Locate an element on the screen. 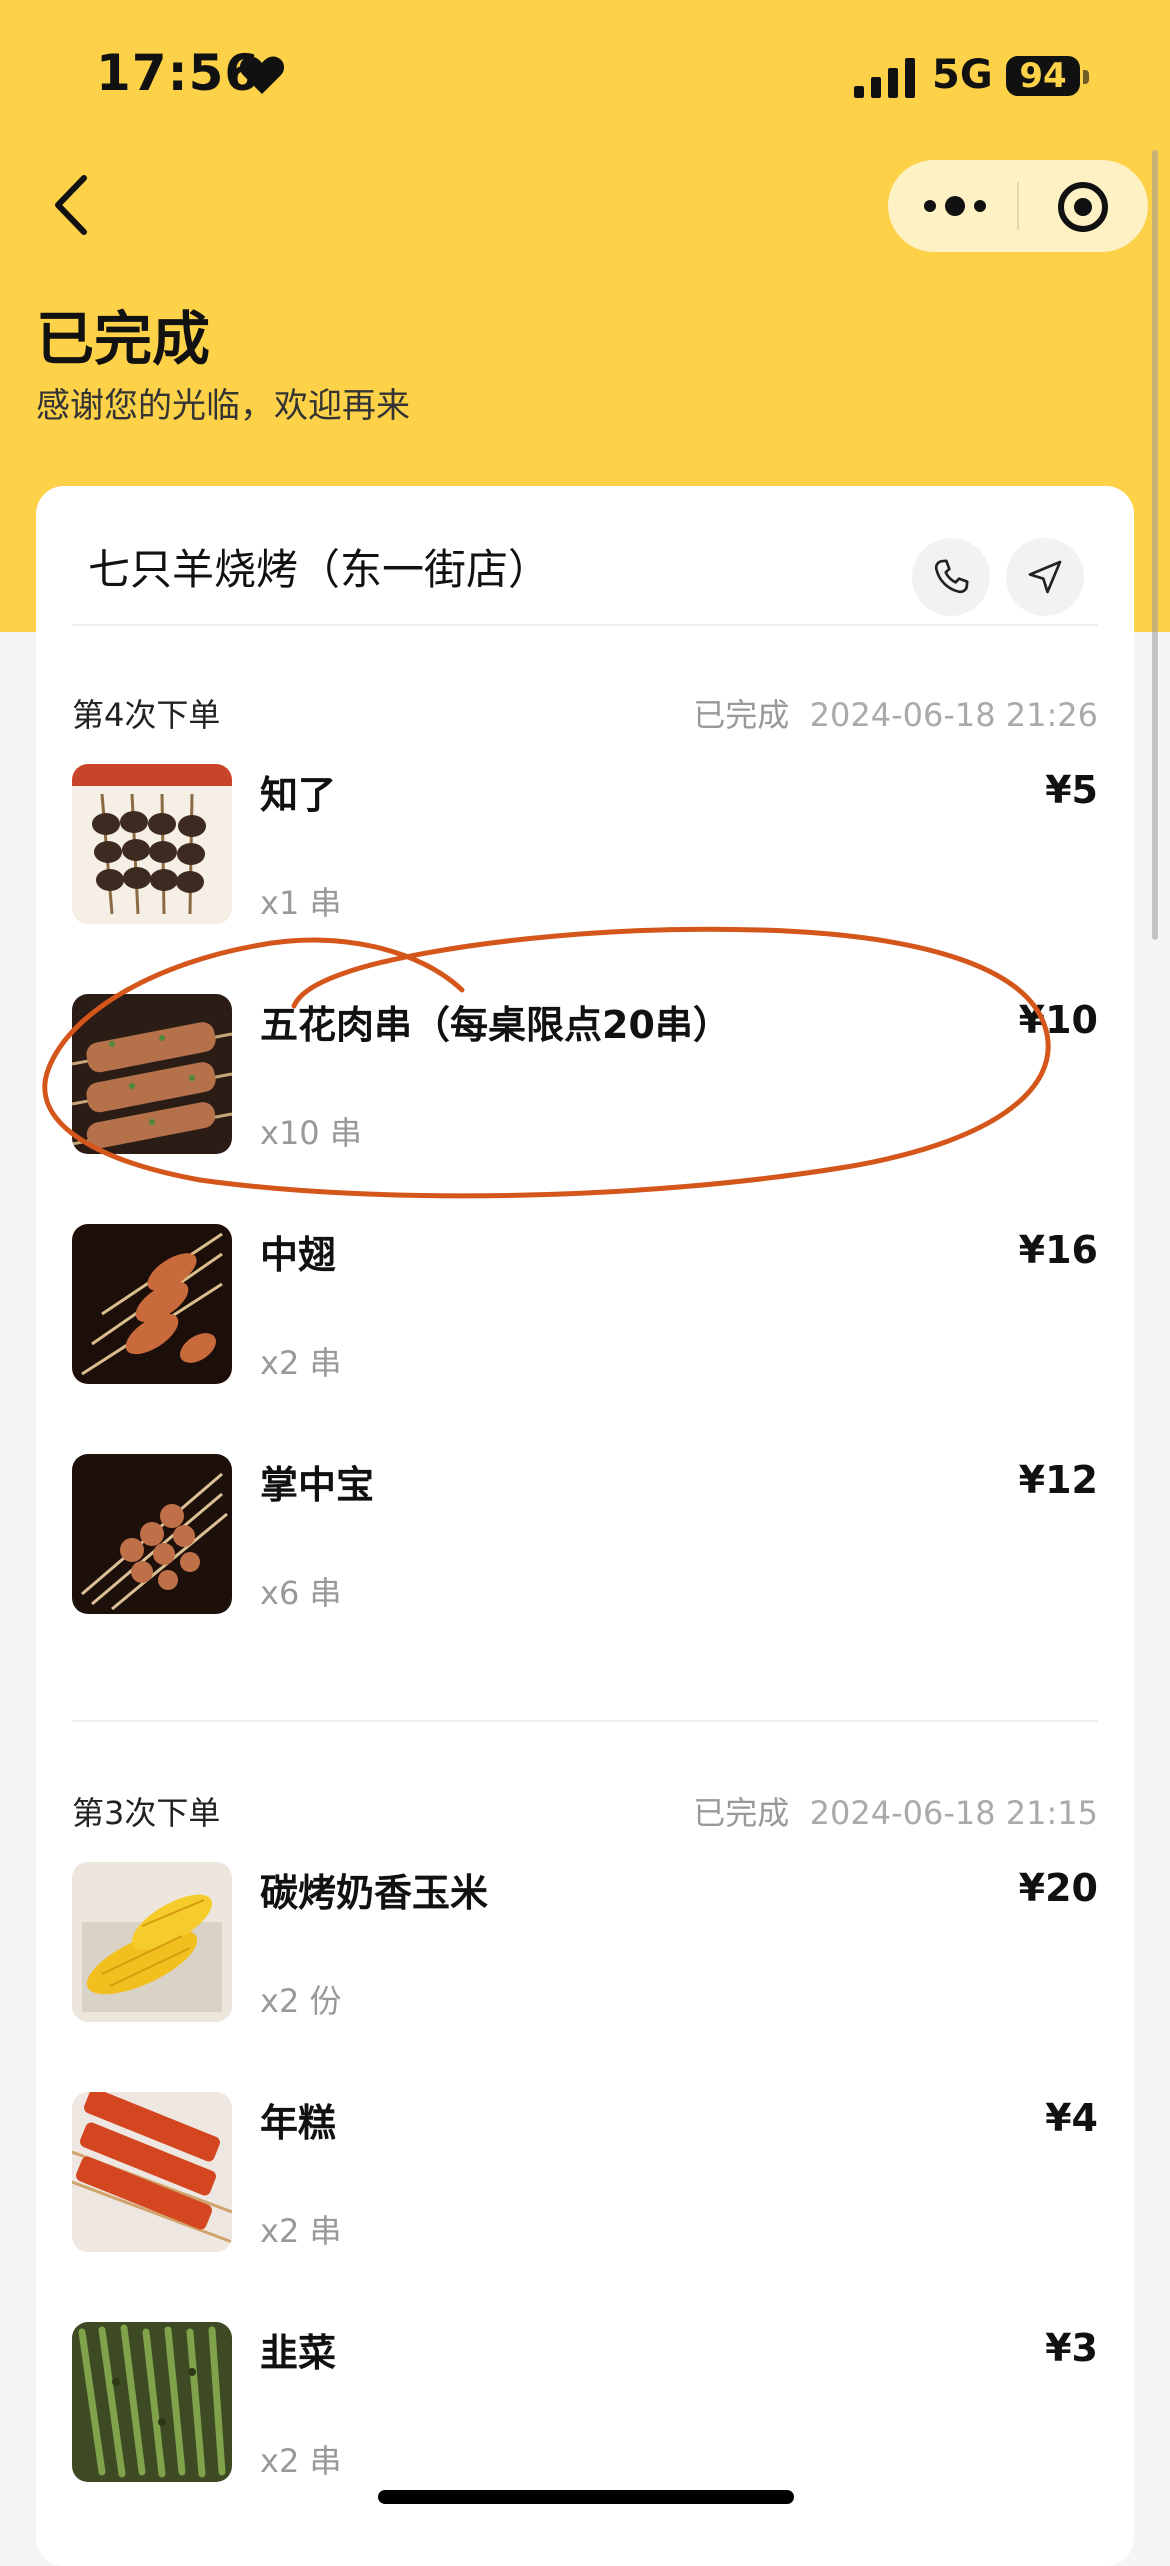 This screenshot has width=1170, height=2566. food-image-corn is located at coordinates (152, 1942).